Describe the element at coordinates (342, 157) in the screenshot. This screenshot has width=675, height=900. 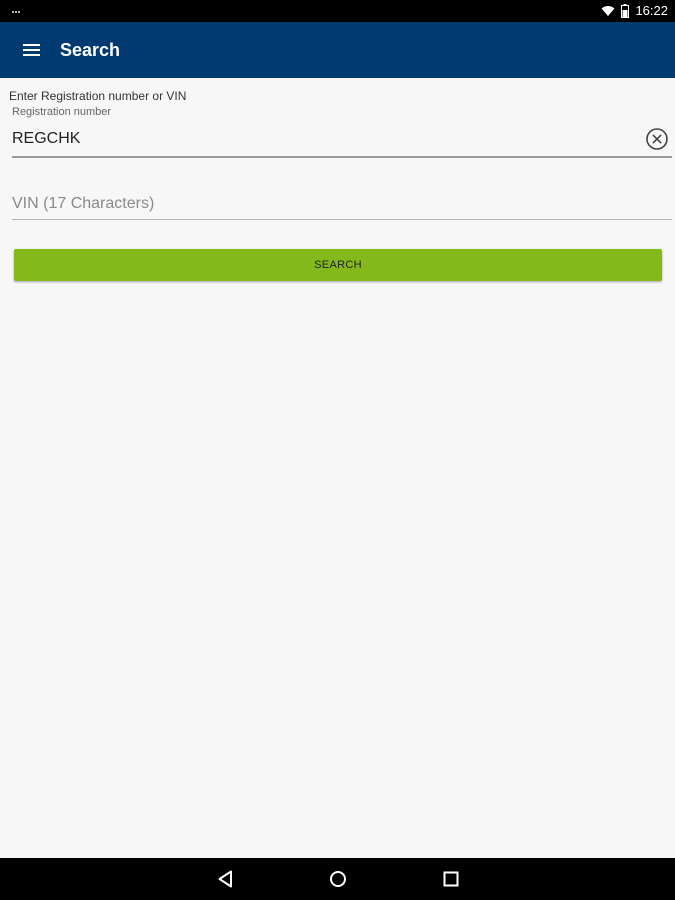
I see `registration-underline` at that location.